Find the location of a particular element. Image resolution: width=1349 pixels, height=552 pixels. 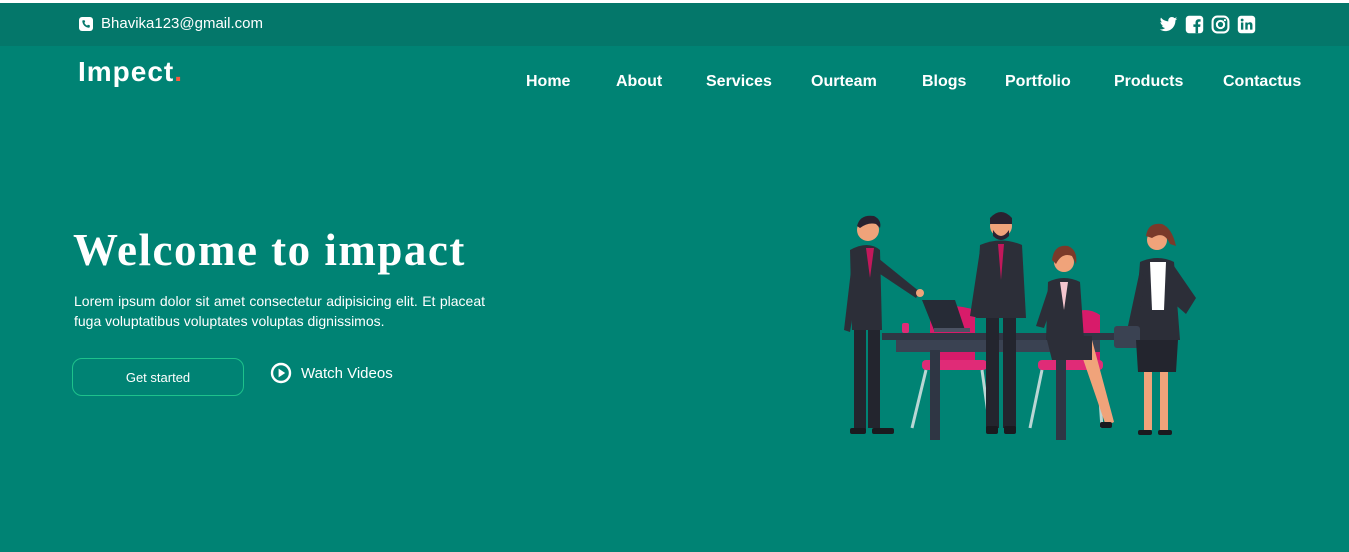

nav-item-contactus: Contactus is located at coordinates (1262, 82).